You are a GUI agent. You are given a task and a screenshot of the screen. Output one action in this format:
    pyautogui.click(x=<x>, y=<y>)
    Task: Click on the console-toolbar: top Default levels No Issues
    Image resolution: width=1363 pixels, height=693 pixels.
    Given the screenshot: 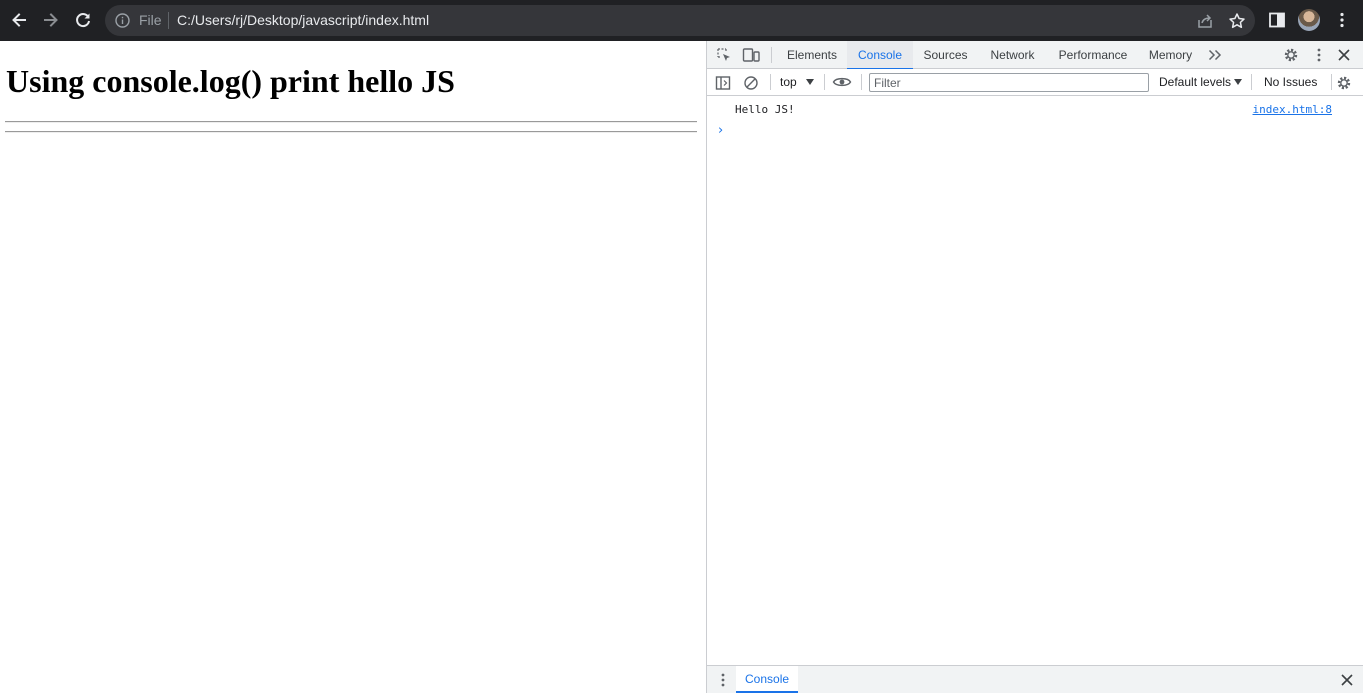 What is the action you would take?
    pyautogui.click(x=1035, y=82)
    